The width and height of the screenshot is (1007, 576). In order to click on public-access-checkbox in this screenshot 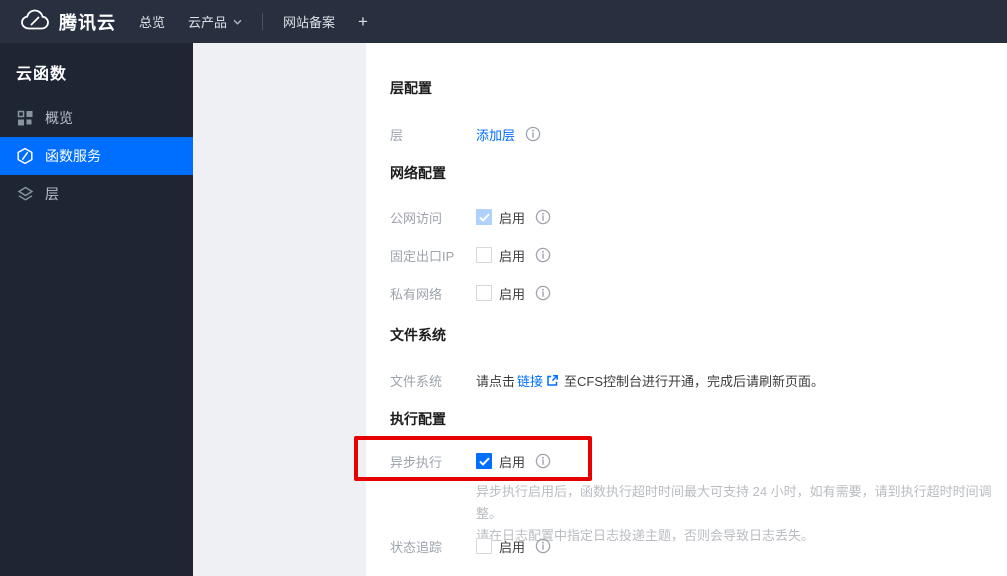, I will do `click(484, 217)`.